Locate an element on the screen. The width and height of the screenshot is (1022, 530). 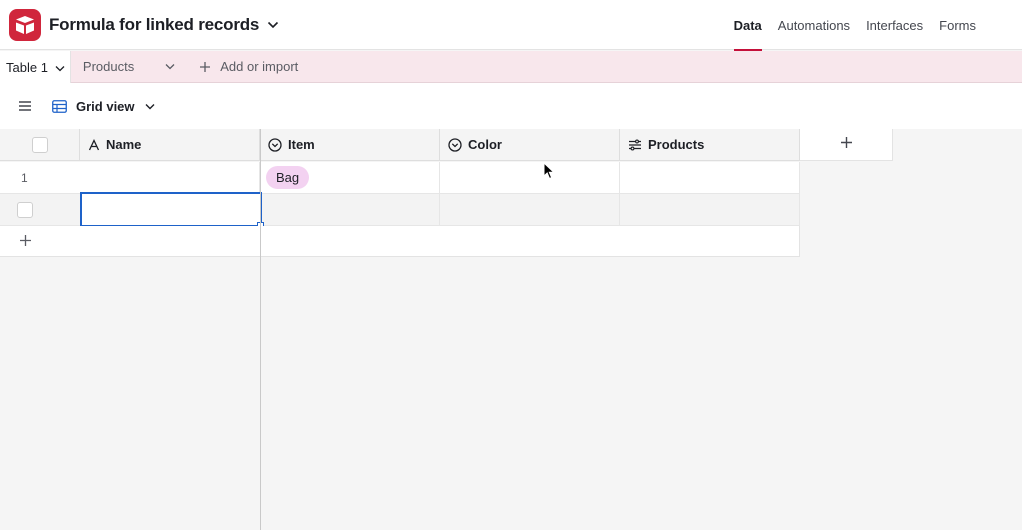
select-all-header is located at coordinates (40, 145).